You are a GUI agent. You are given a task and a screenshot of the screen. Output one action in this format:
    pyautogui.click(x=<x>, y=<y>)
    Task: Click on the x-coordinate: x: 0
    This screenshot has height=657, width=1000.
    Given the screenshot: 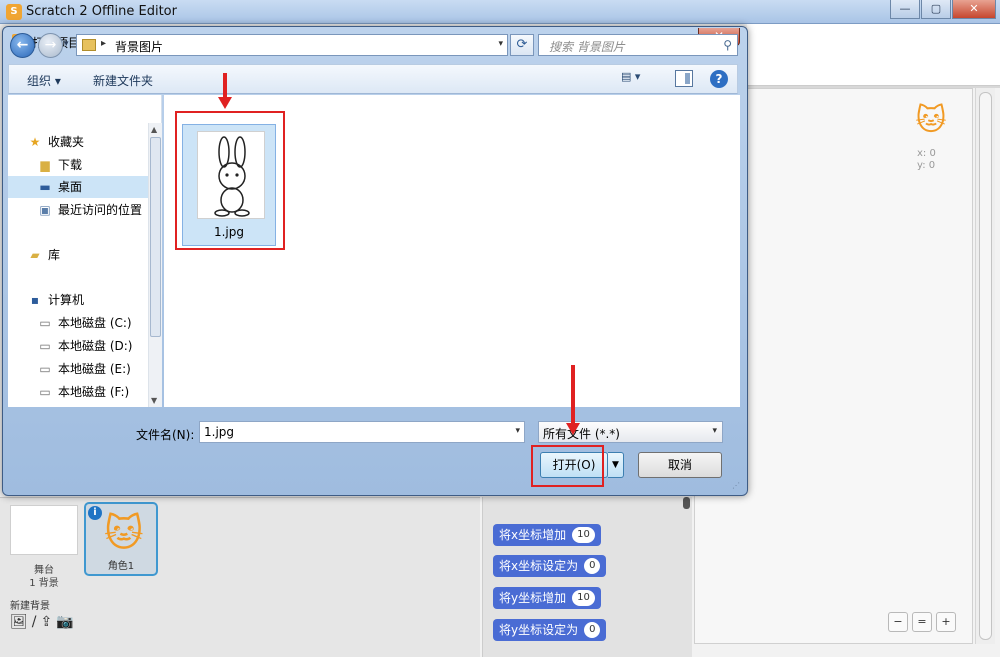 What is the action you would take?
    pyautogui.click(x=926, y=153)
    